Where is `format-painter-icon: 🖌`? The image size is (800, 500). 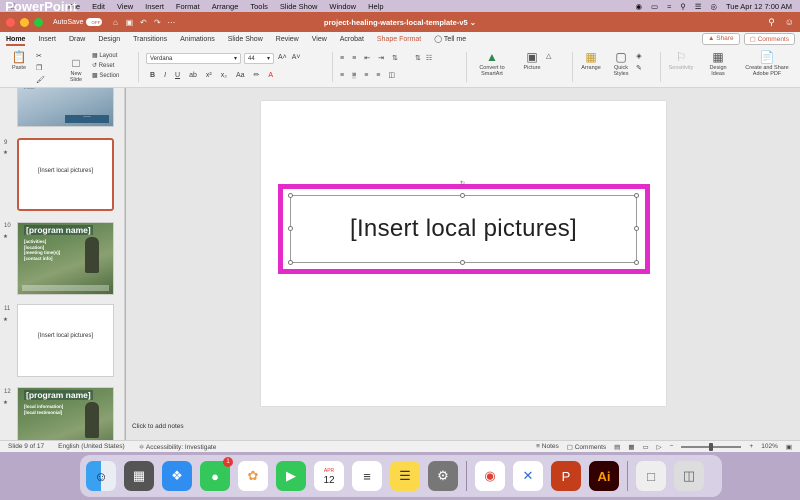
format-painter-icon: 🖌 is located at coordinates (40, 80).